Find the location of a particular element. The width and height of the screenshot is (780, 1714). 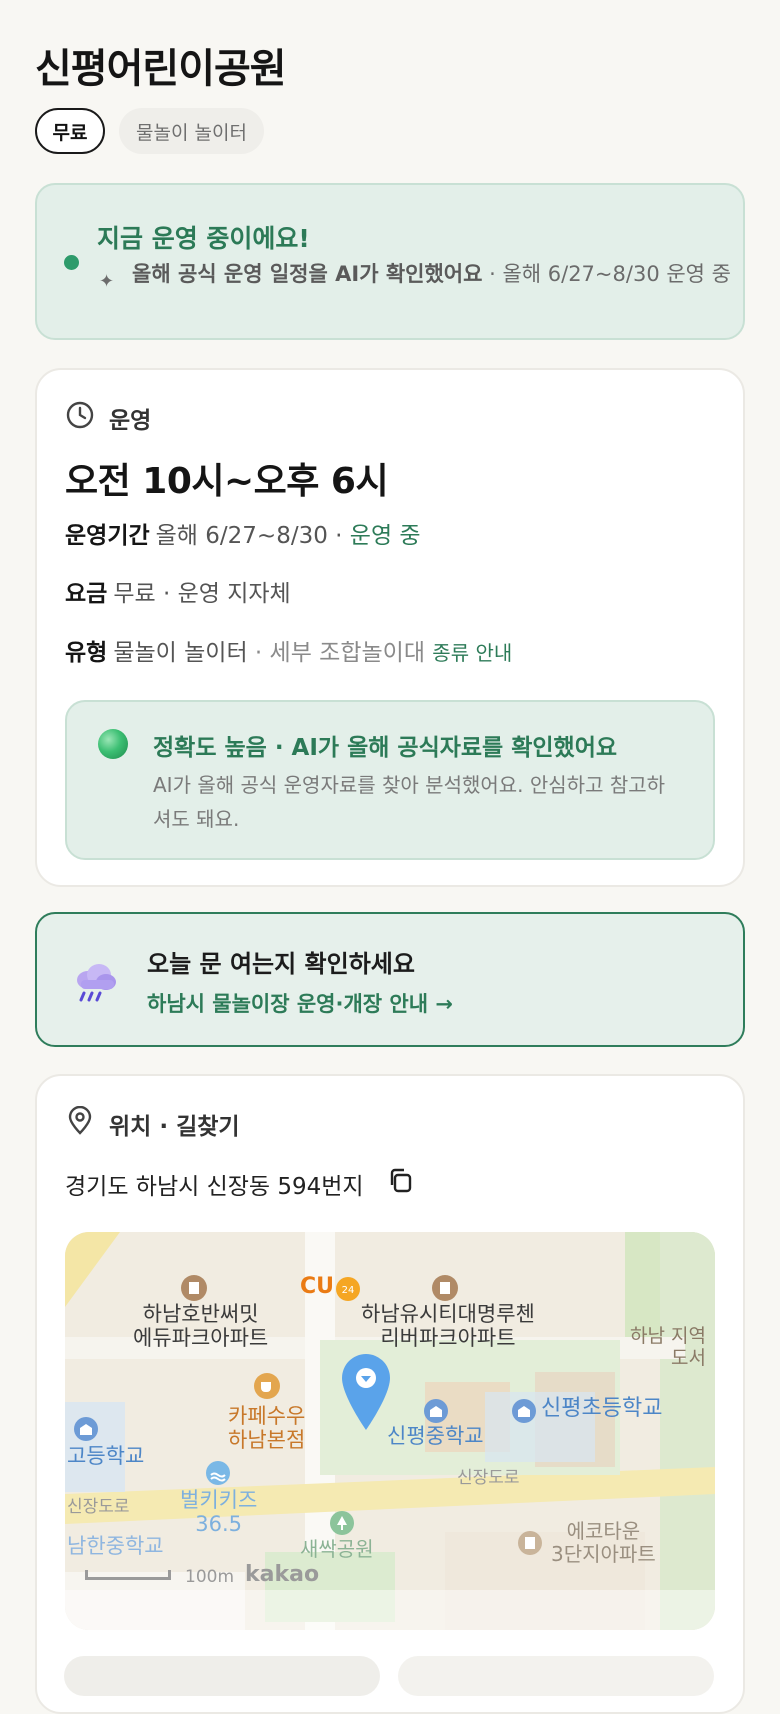

accuracy-indicator-icon is located at coordinates (113, 744).